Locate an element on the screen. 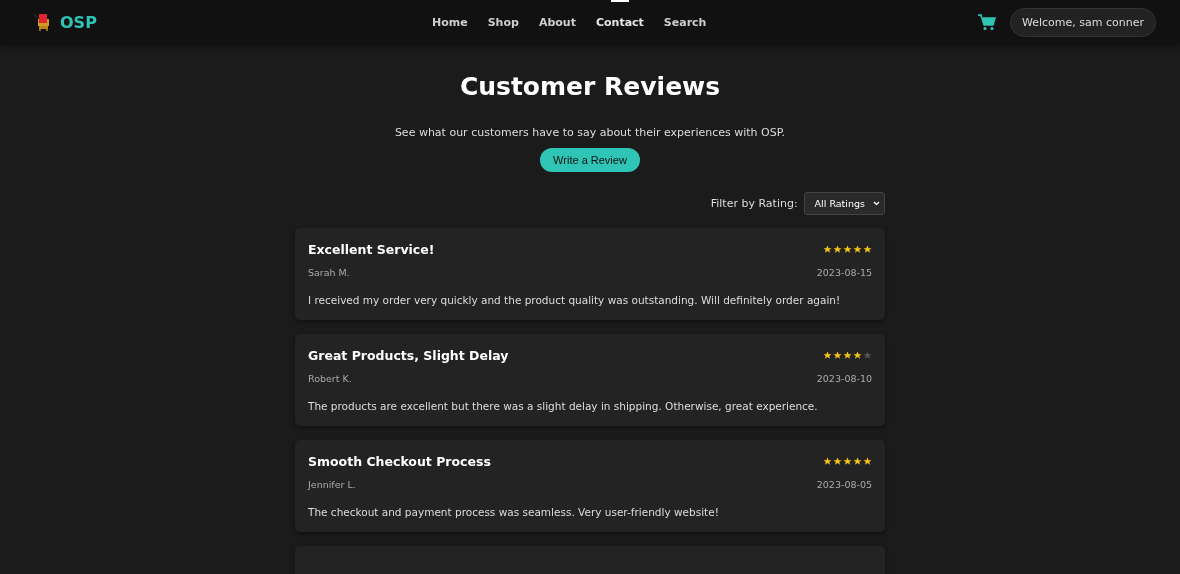 The width and height of the screenshot is (1180, 574). review-title: Excellent Service! is located at coordinates (371, 249).